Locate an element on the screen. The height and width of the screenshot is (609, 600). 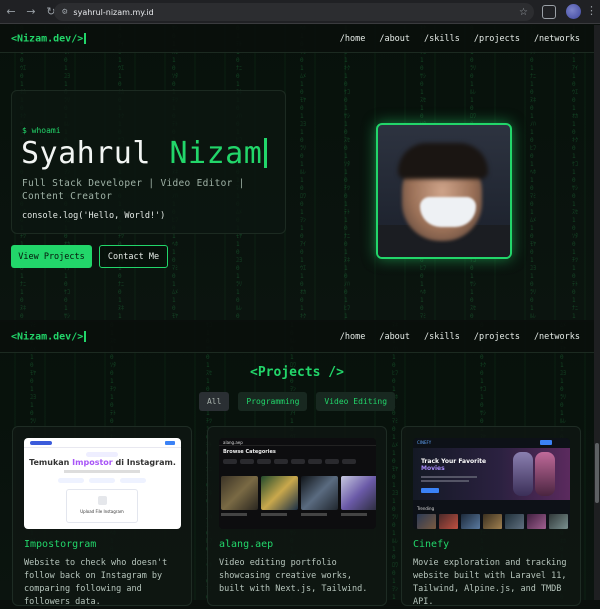
thumb-subline is located at coordinates (102, 471).